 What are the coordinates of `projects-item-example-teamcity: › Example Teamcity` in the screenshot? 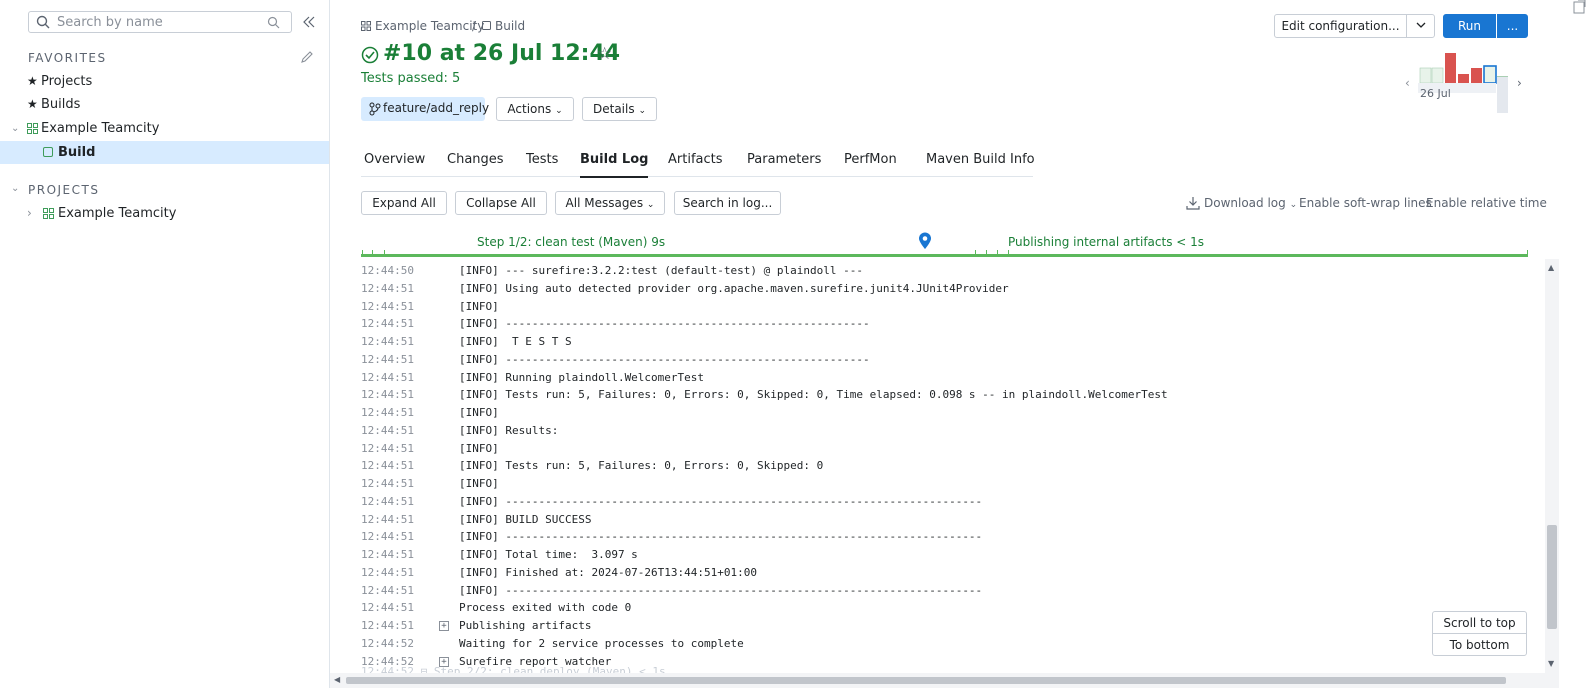 It's located at (164, 213).